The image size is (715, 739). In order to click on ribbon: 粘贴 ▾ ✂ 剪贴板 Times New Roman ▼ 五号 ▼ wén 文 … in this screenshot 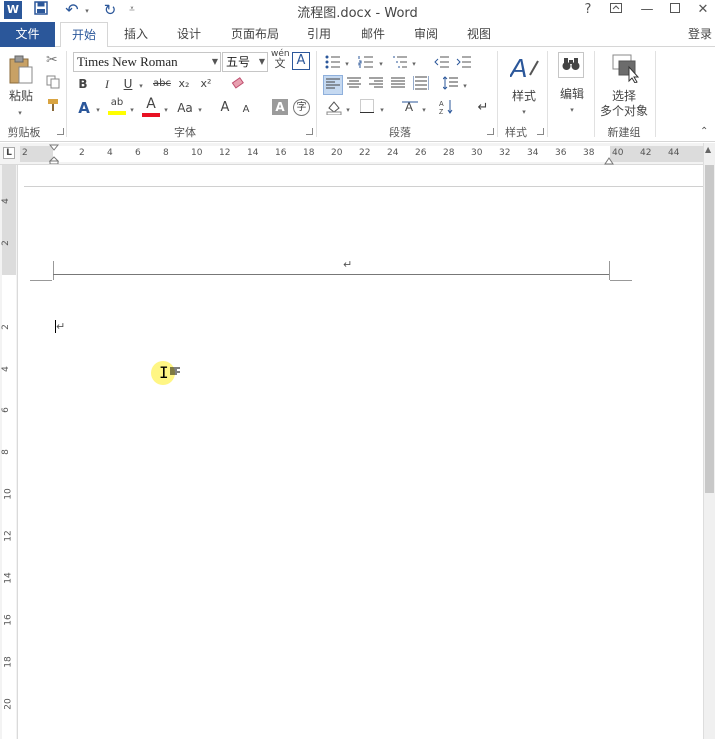, I will do `click(357, 94)`.